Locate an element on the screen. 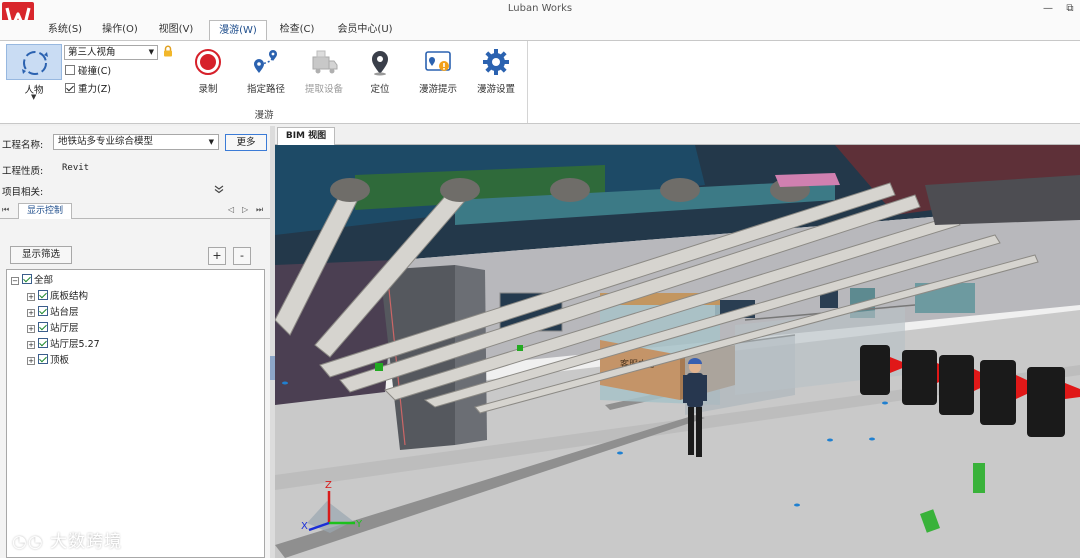 The width and height of the screenshot is (1080, 558). prev-icon: ◁ is located at coordinates (231, 209).